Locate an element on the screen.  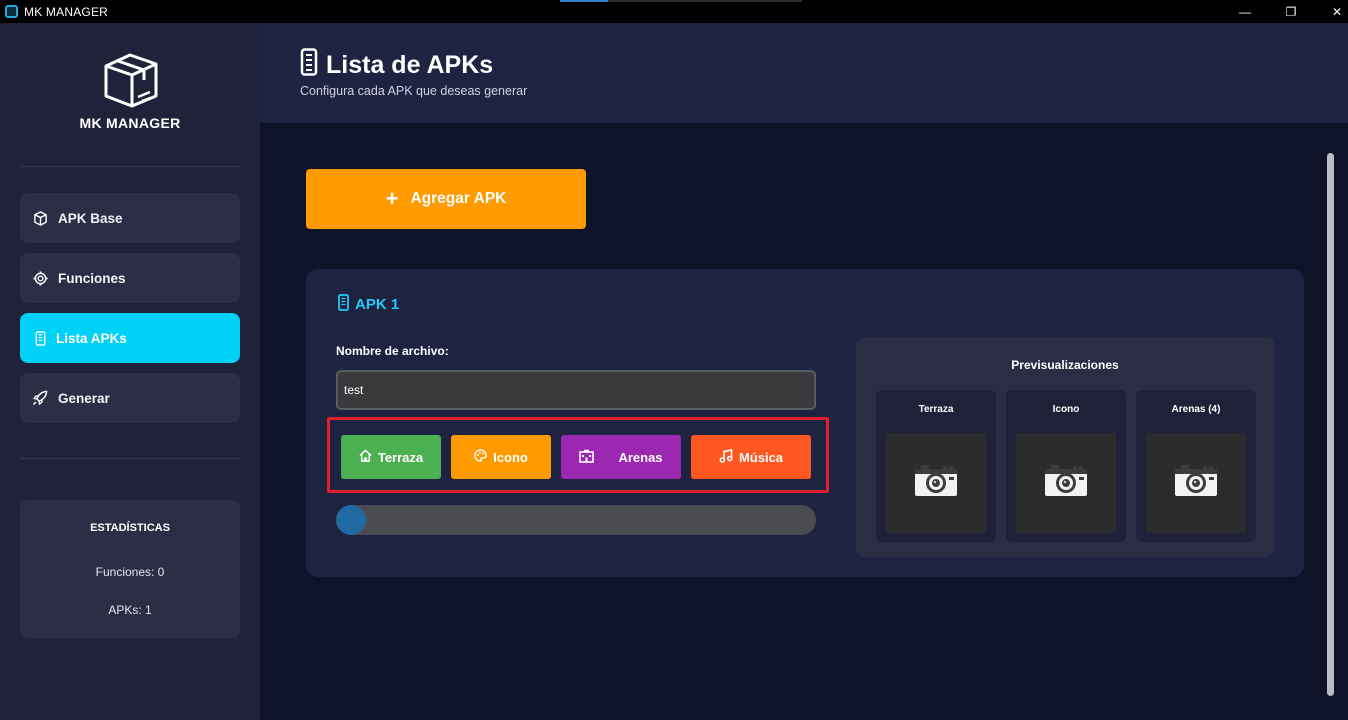
musica-button: Música is located at coordinates (751, 457).